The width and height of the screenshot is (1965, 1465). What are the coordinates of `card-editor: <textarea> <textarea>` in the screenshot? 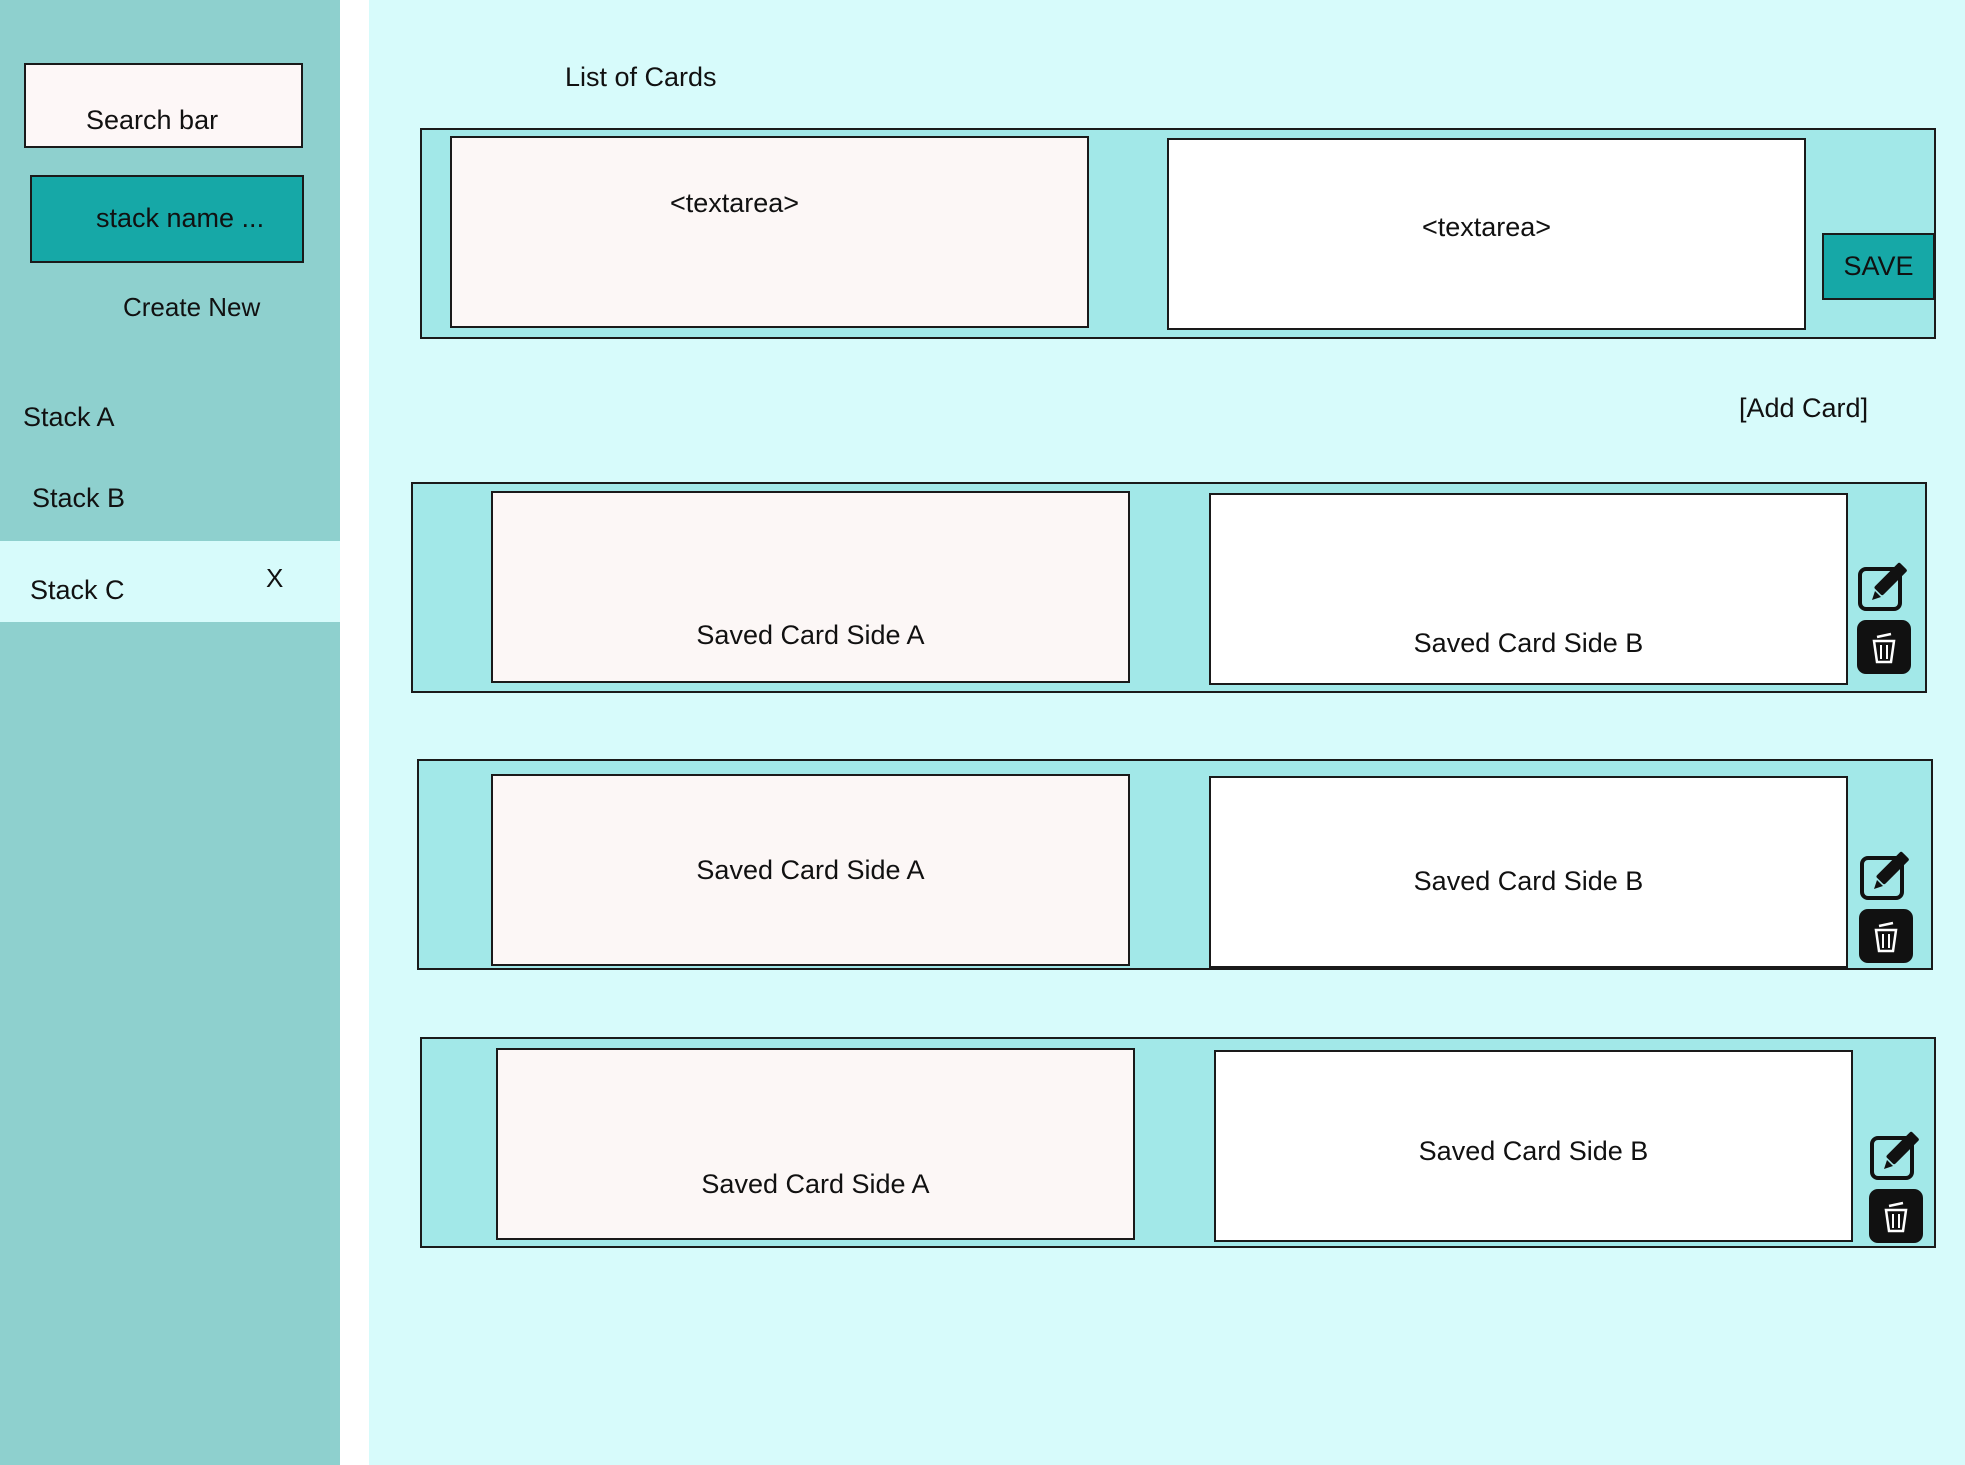 It's located at (1178, 233).